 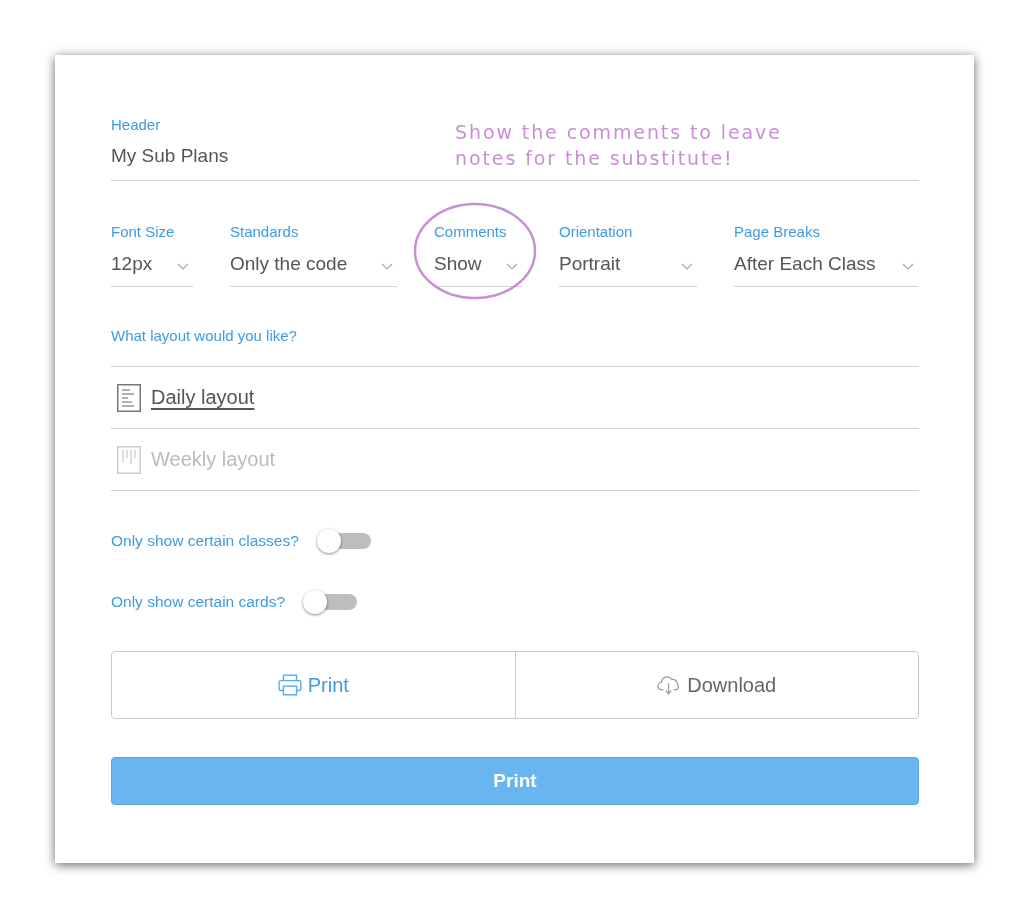 I want to click on cloud-download-icon, so click(x=669, y=685).